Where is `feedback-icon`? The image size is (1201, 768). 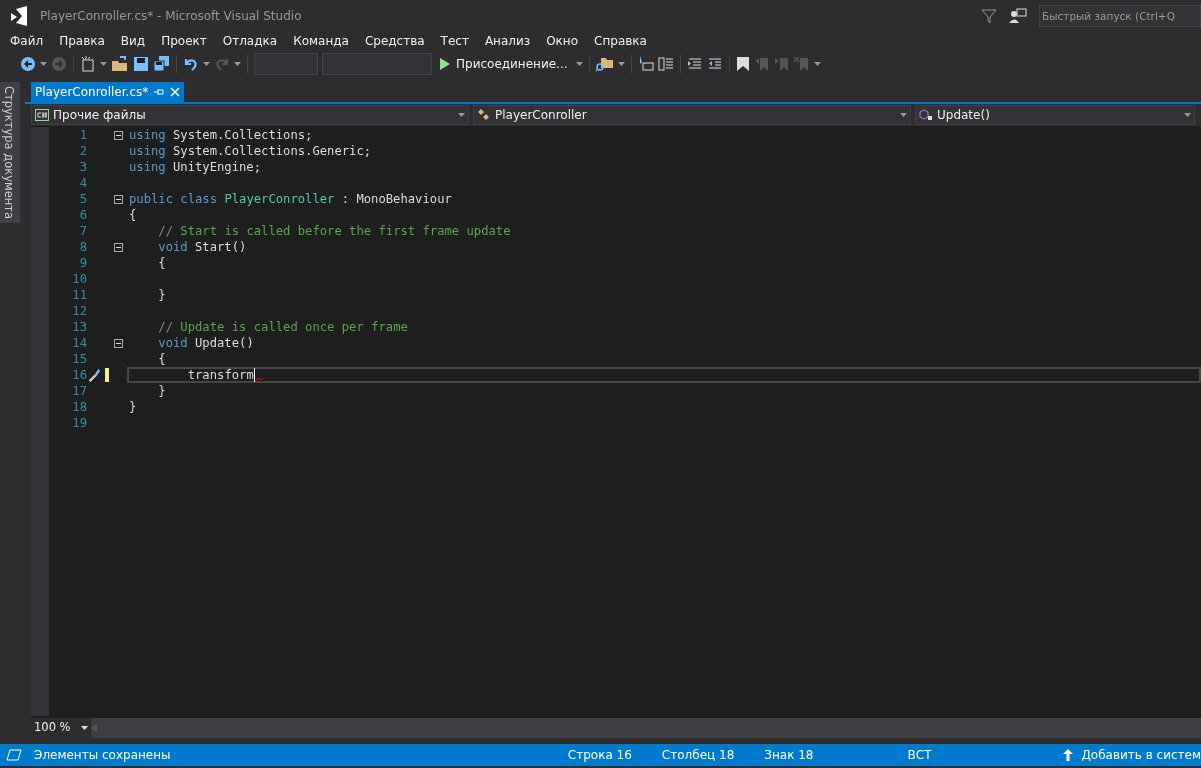 feedback-icon is located at coordinates (1018, 16).